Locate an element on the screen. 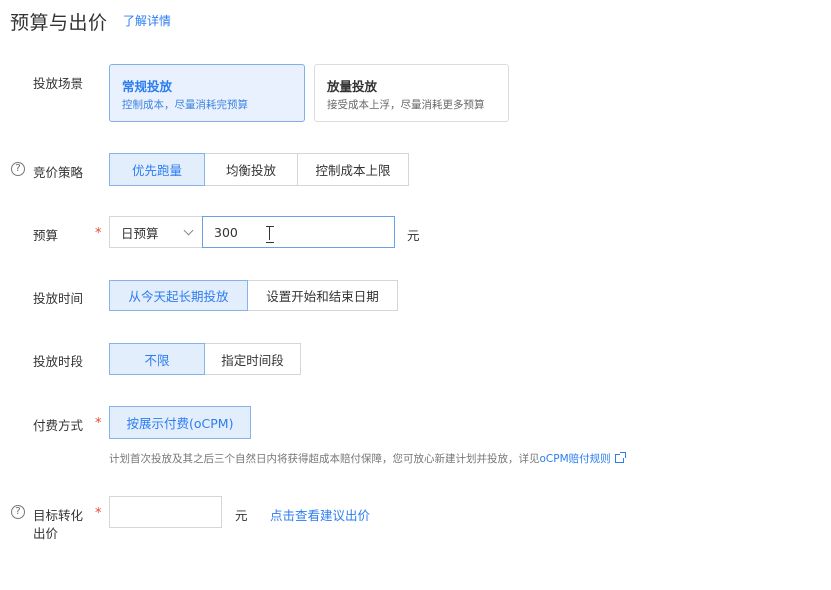 This screenshot has height=590, width=831. chevron-down-icon is located at coordinates (188, 230).